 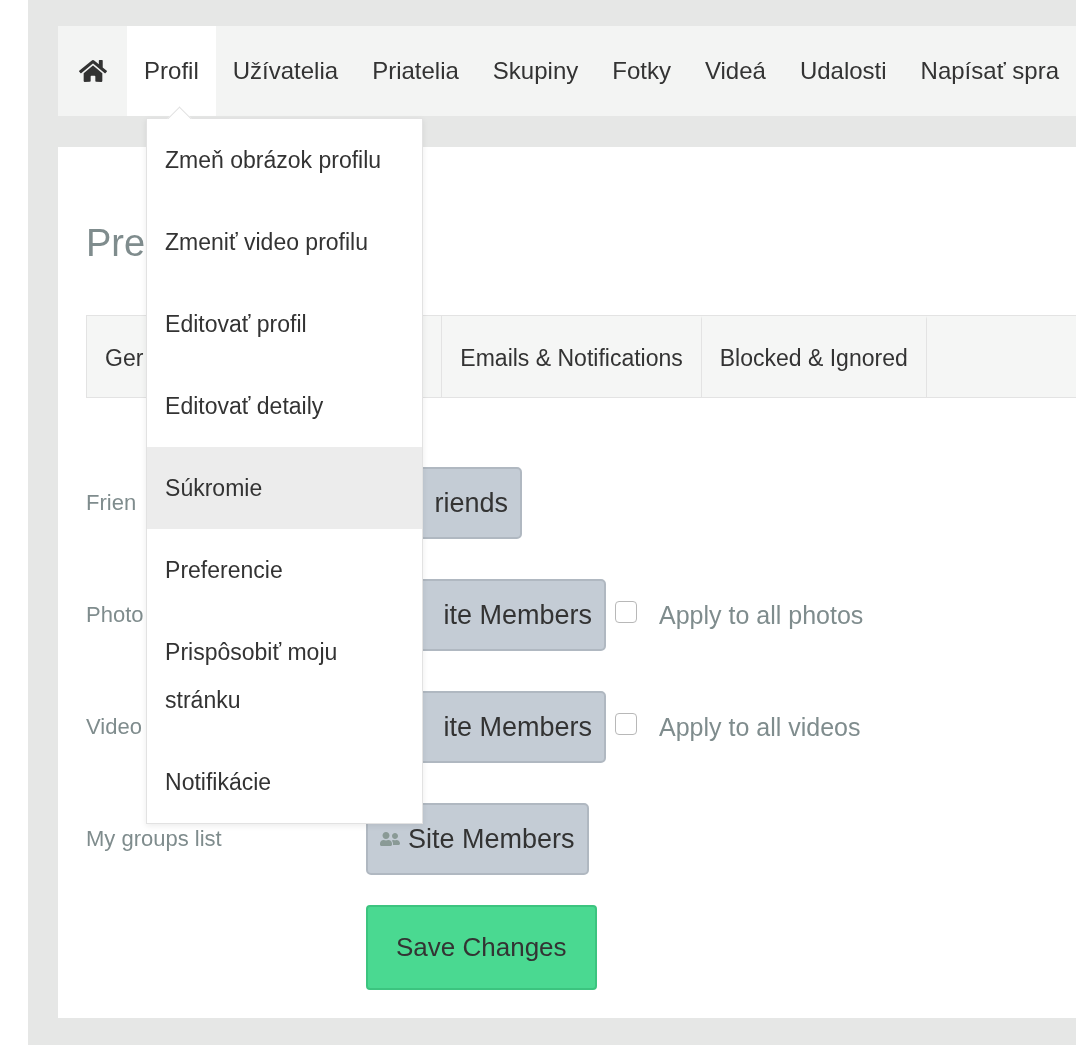 What do you see at coordinates (285, 676) in the screenshot?
I see `menu-item: Prispôsobiť moju stránku` at bounding box center [285, 676].